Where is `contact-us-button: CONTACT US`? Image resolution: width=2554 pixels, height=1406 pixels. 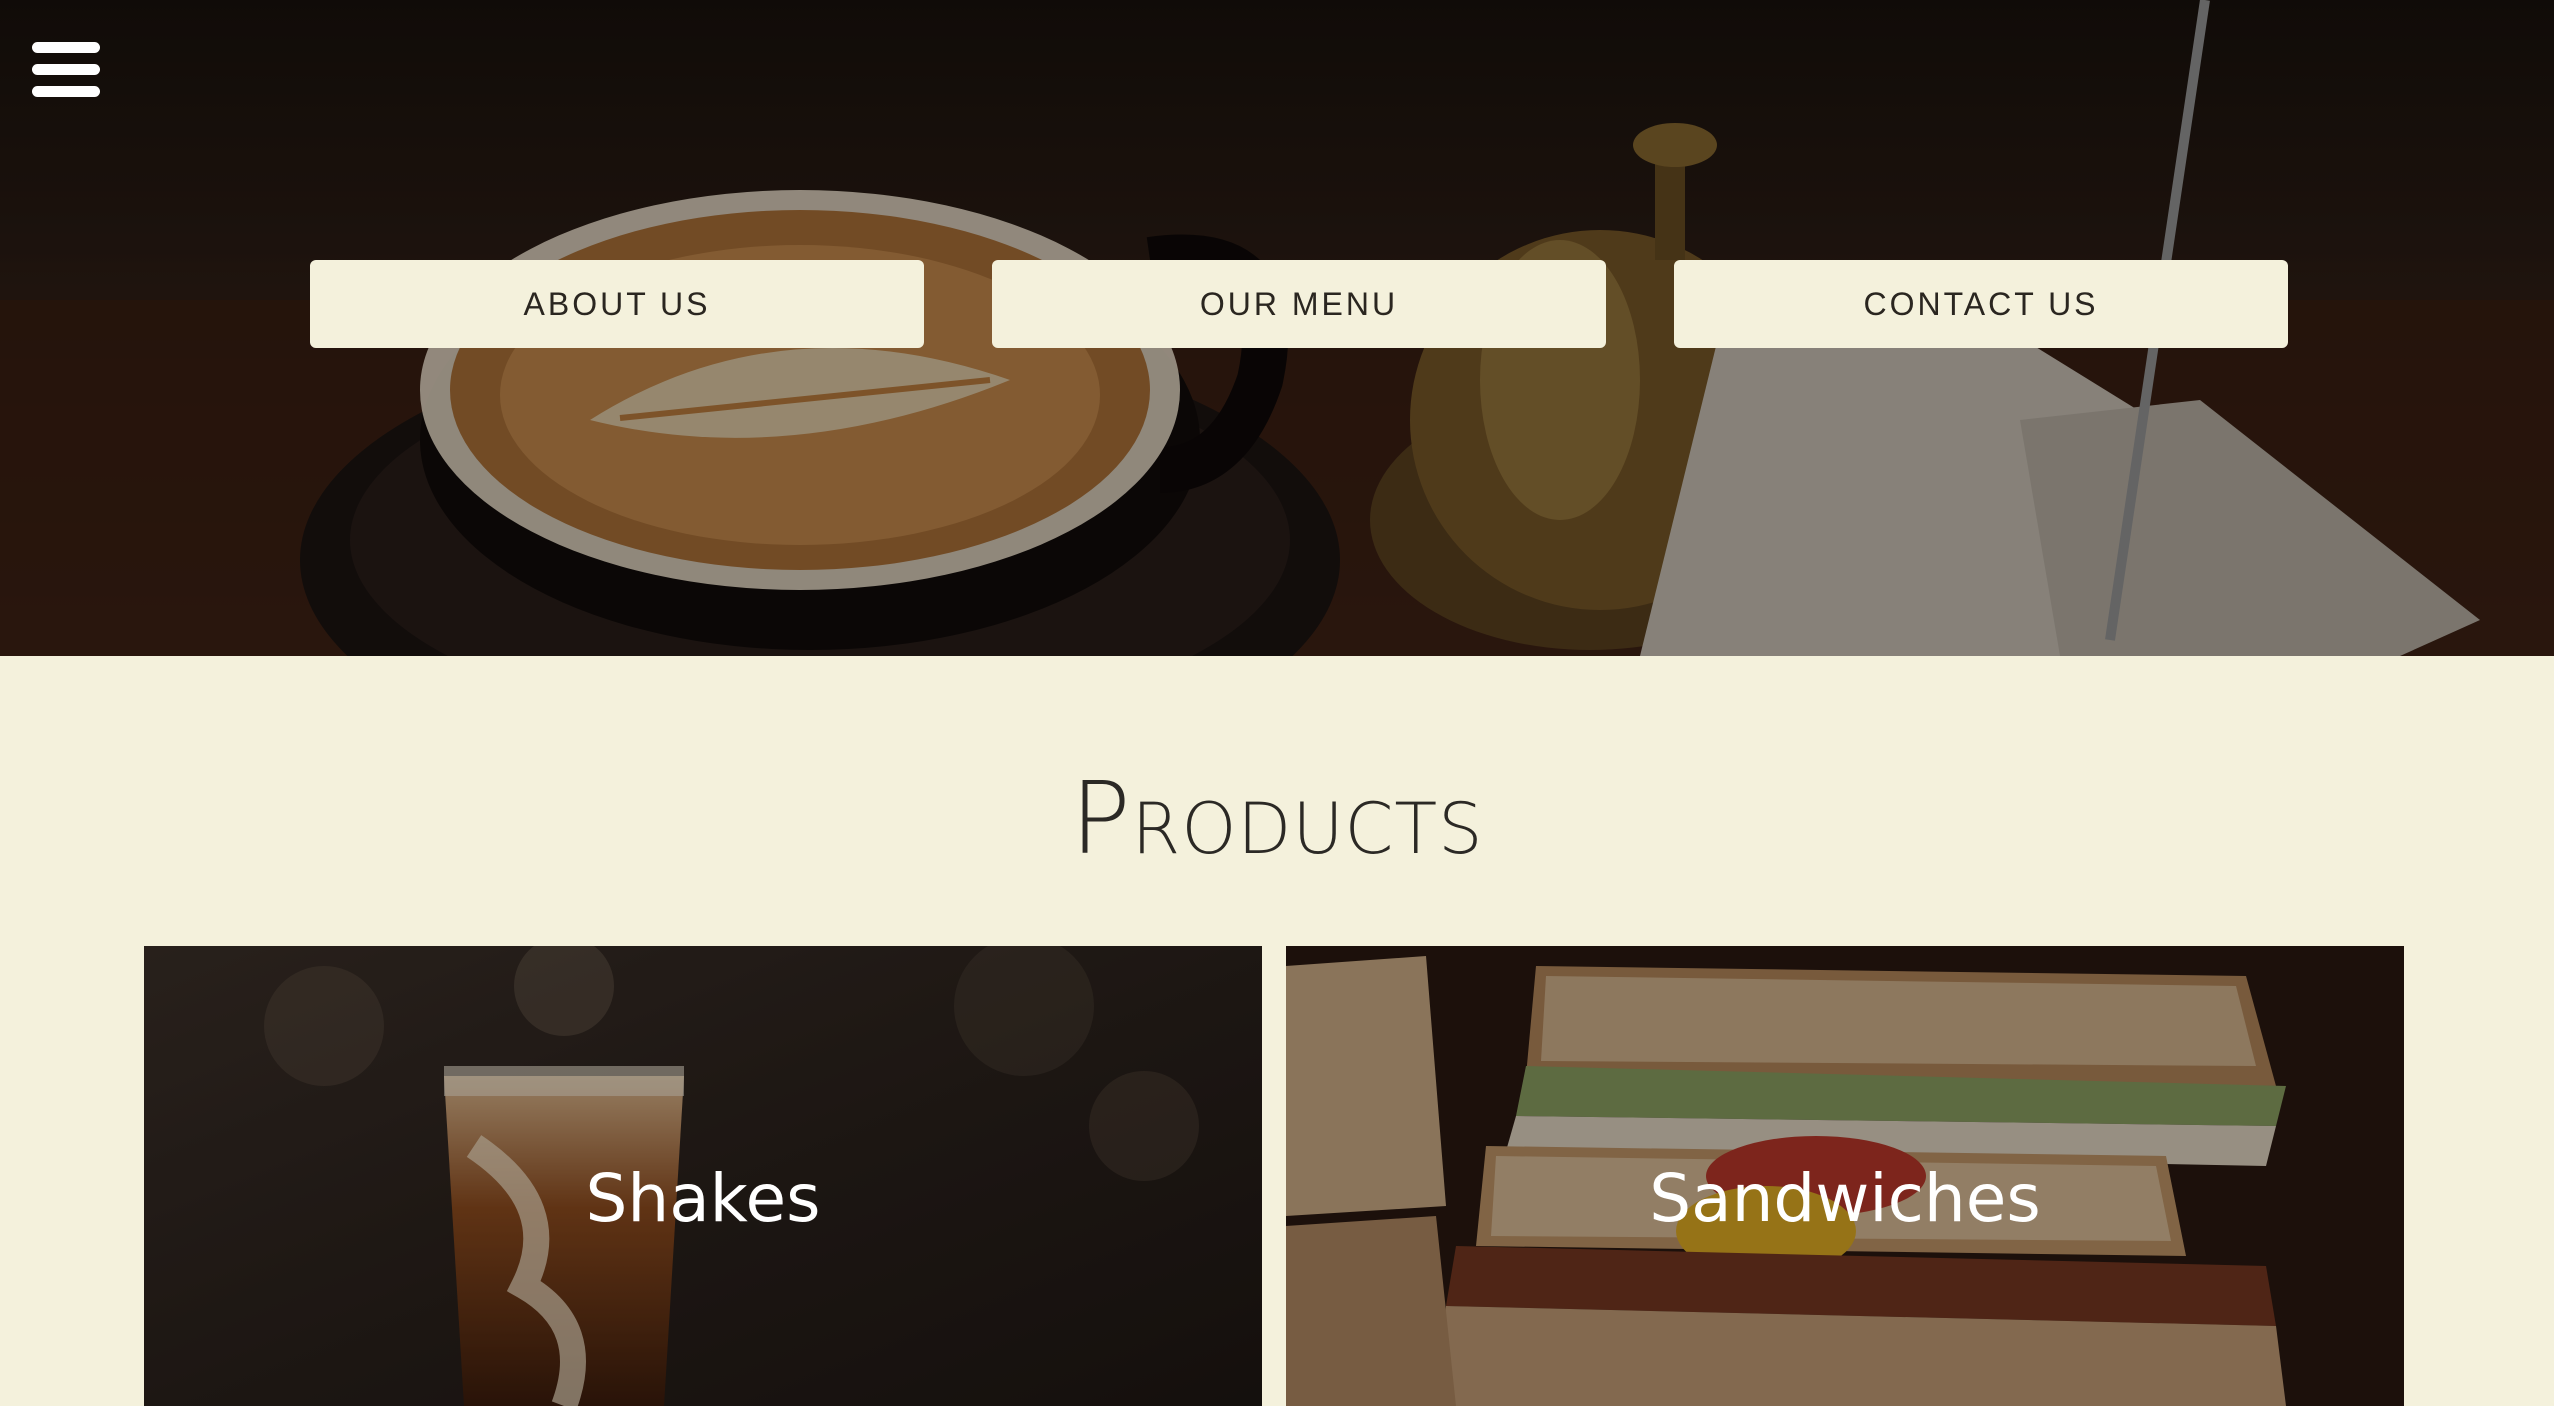
contact-us-button: CONTACT US is located at coordinates (1981, 304).